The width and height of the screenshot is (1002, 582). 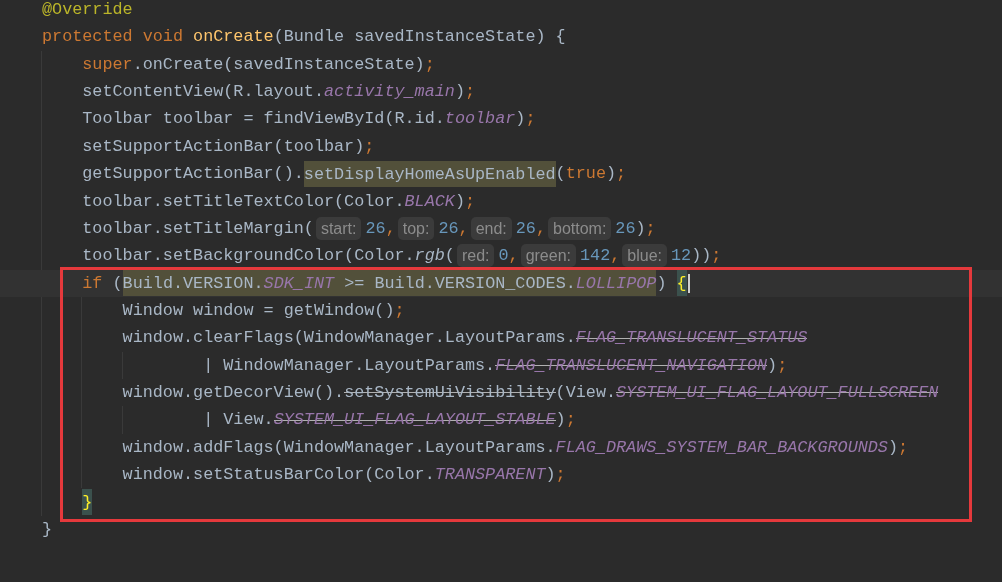 I want to click on parameter-hint: bottom:, so click(x=580, y=228).